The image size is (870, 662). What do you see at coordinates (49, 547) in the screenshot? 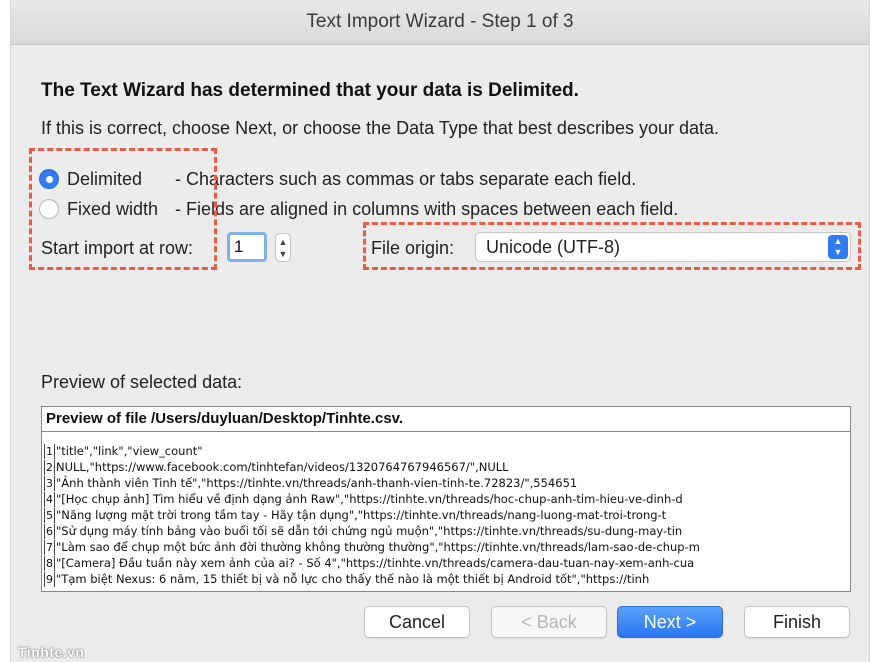
I see `row-number: 7` at bounding box center [49, 547].